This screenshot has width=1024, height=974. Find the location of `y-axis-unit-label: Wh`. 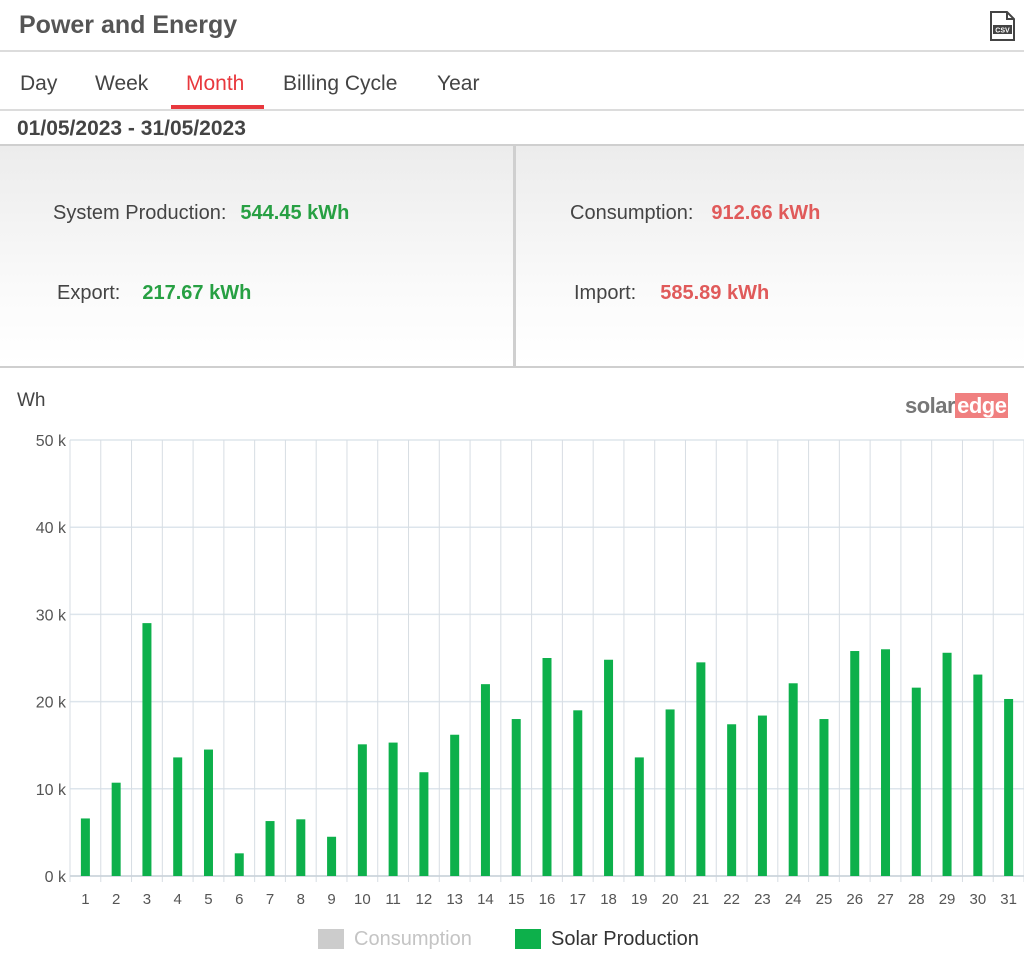

y-axis-unit-label: Wh is located at coordinates (31, 400).